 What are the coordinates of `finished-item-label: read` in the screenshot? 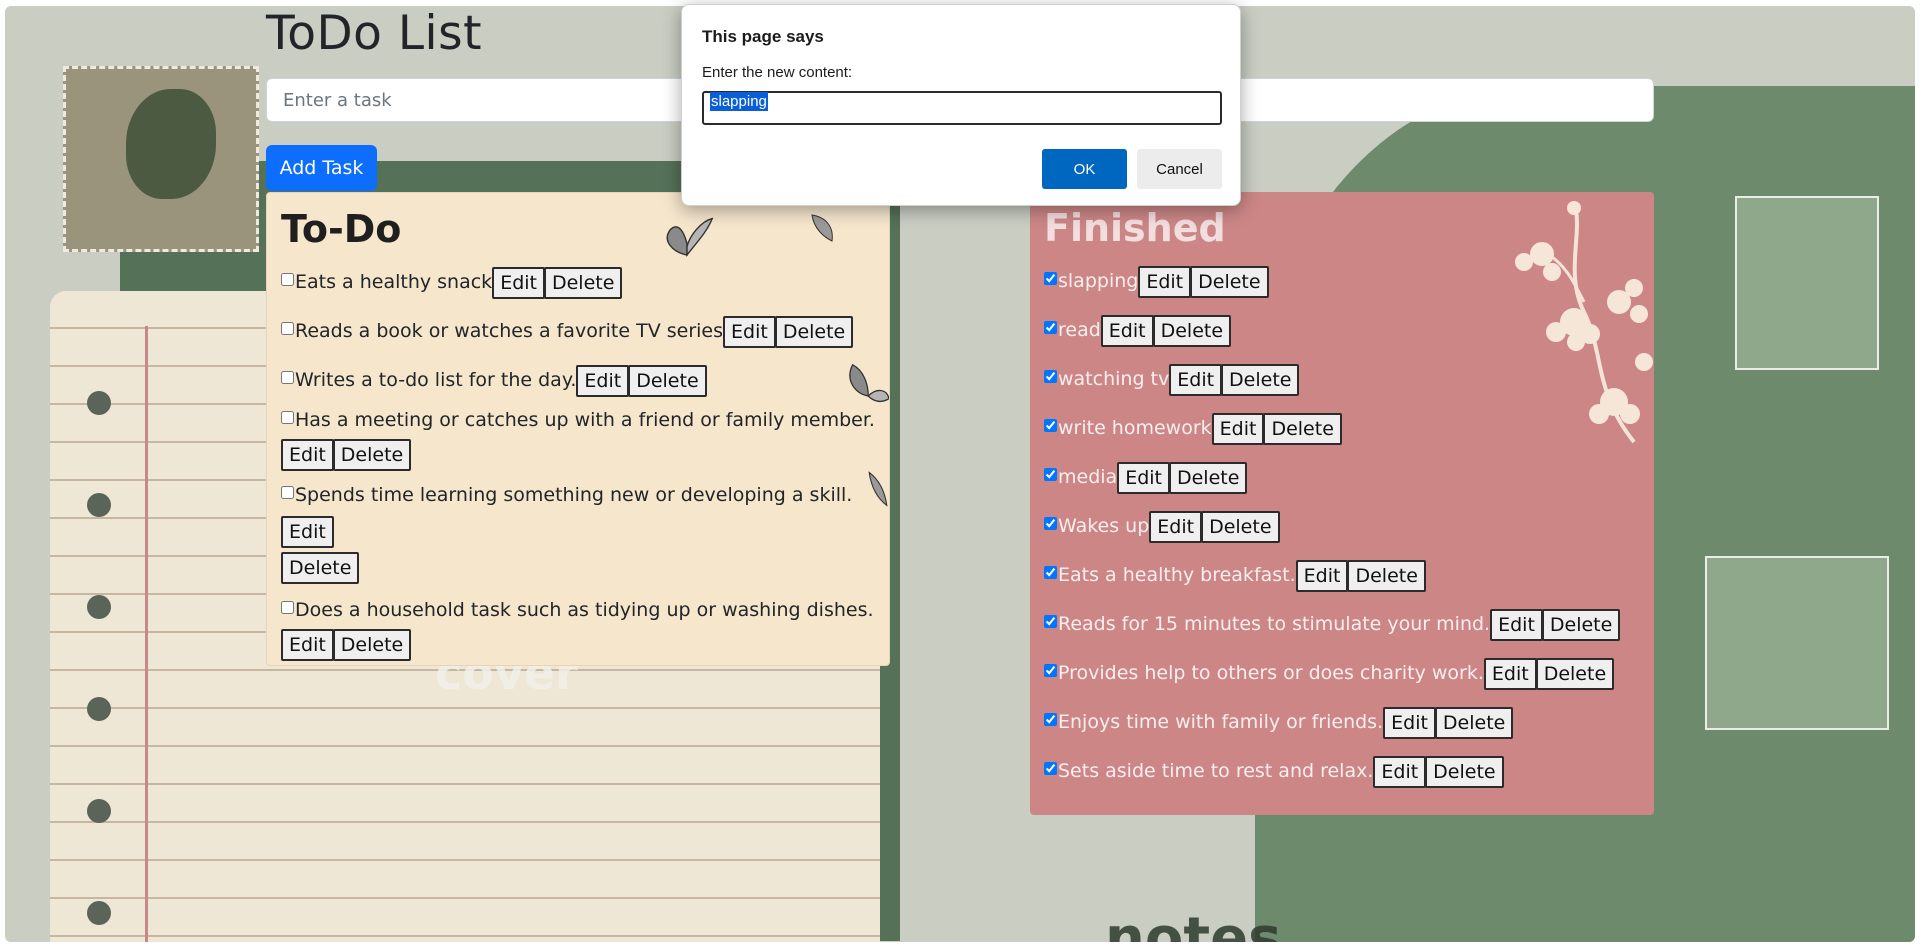 It's located at (1079, 330).